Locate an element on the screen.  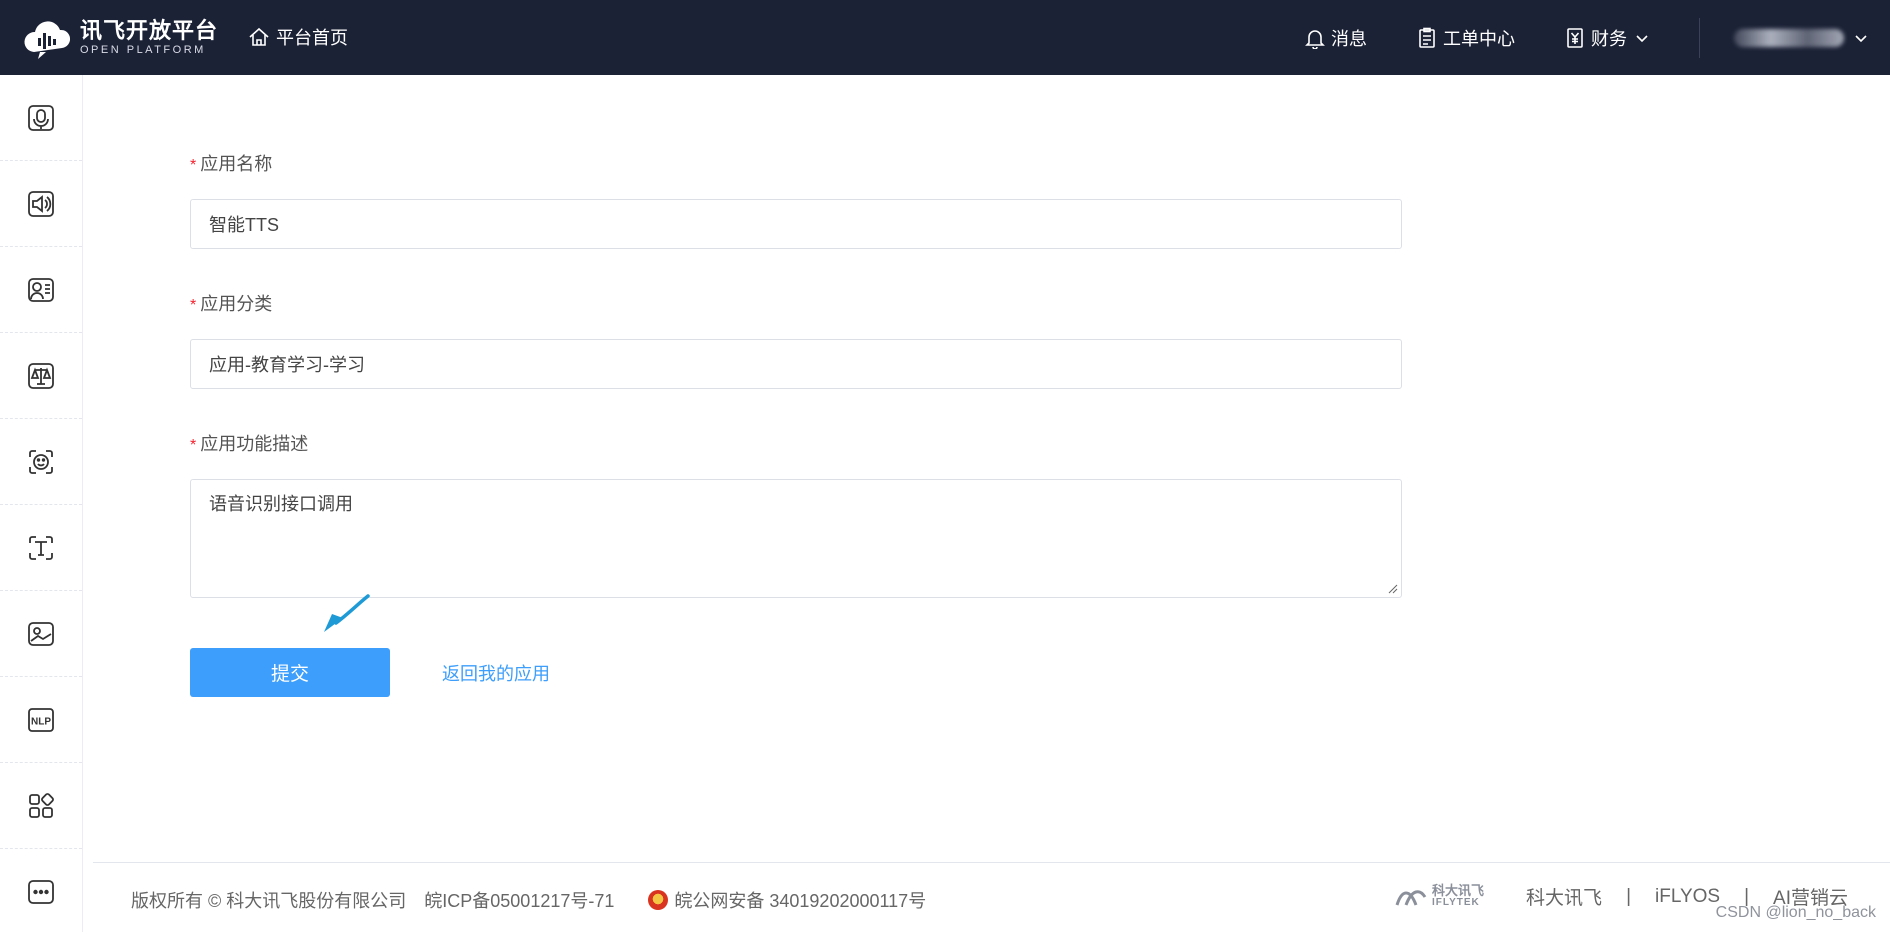
iflytek-logo: 科大讯飞 IFLYTEK is located at coordinates (1439, 895).